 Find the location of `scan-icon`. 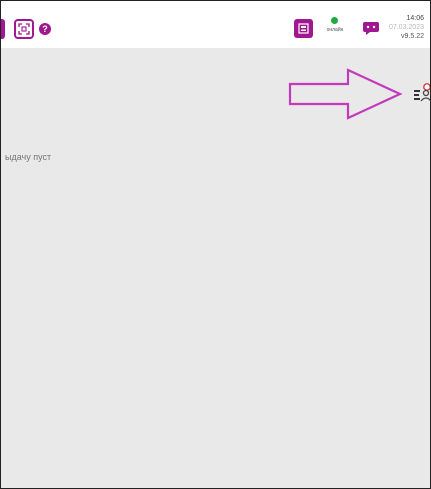

scan-icon is located at coordinates (24, 29).